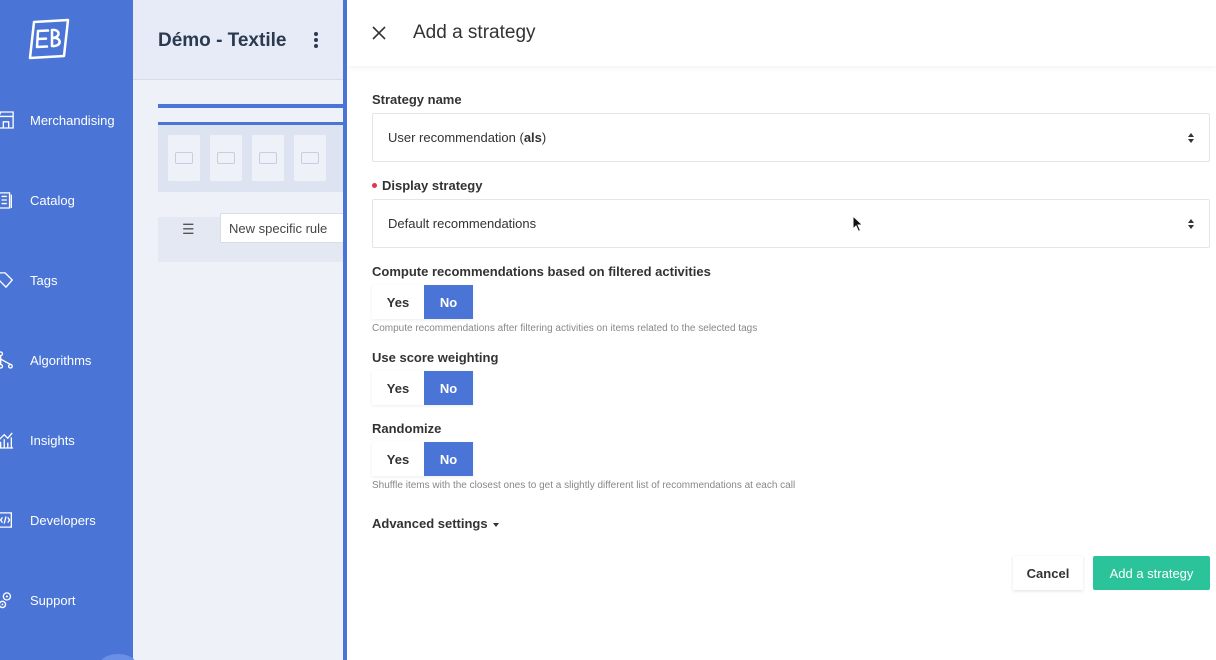  What do you see at coordinates (474, 32) in the screenshot?
I see `panel-title: Add a strategy` at bounding box center [474, 32].